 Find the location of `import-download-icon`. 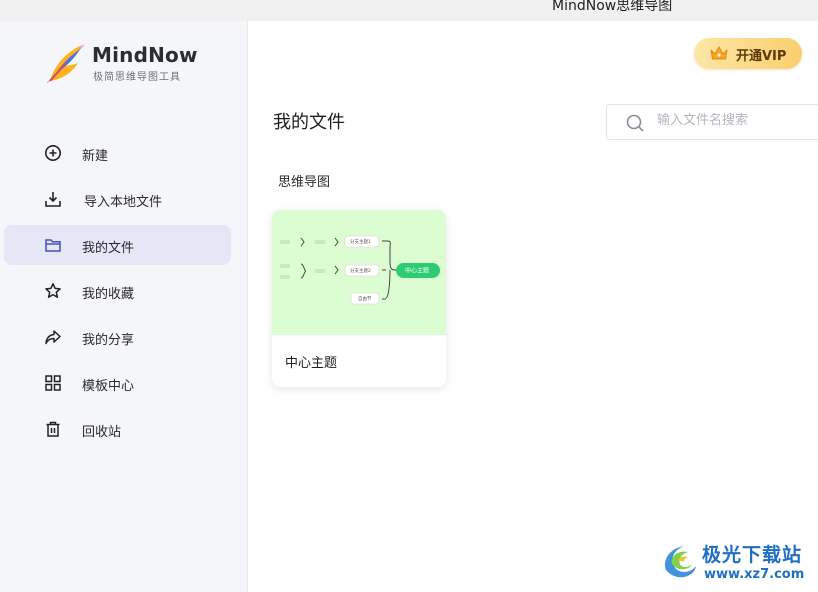

import-download-icon is located at coordinates (53, 199).